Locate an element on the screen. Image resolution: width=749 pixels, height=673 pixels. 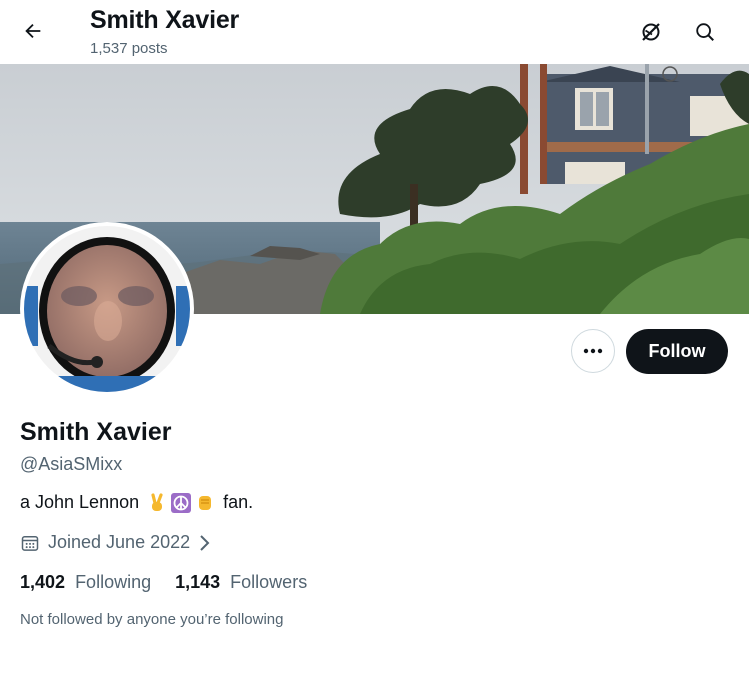
chevron-right-icon is located at coordinates (205, 542).